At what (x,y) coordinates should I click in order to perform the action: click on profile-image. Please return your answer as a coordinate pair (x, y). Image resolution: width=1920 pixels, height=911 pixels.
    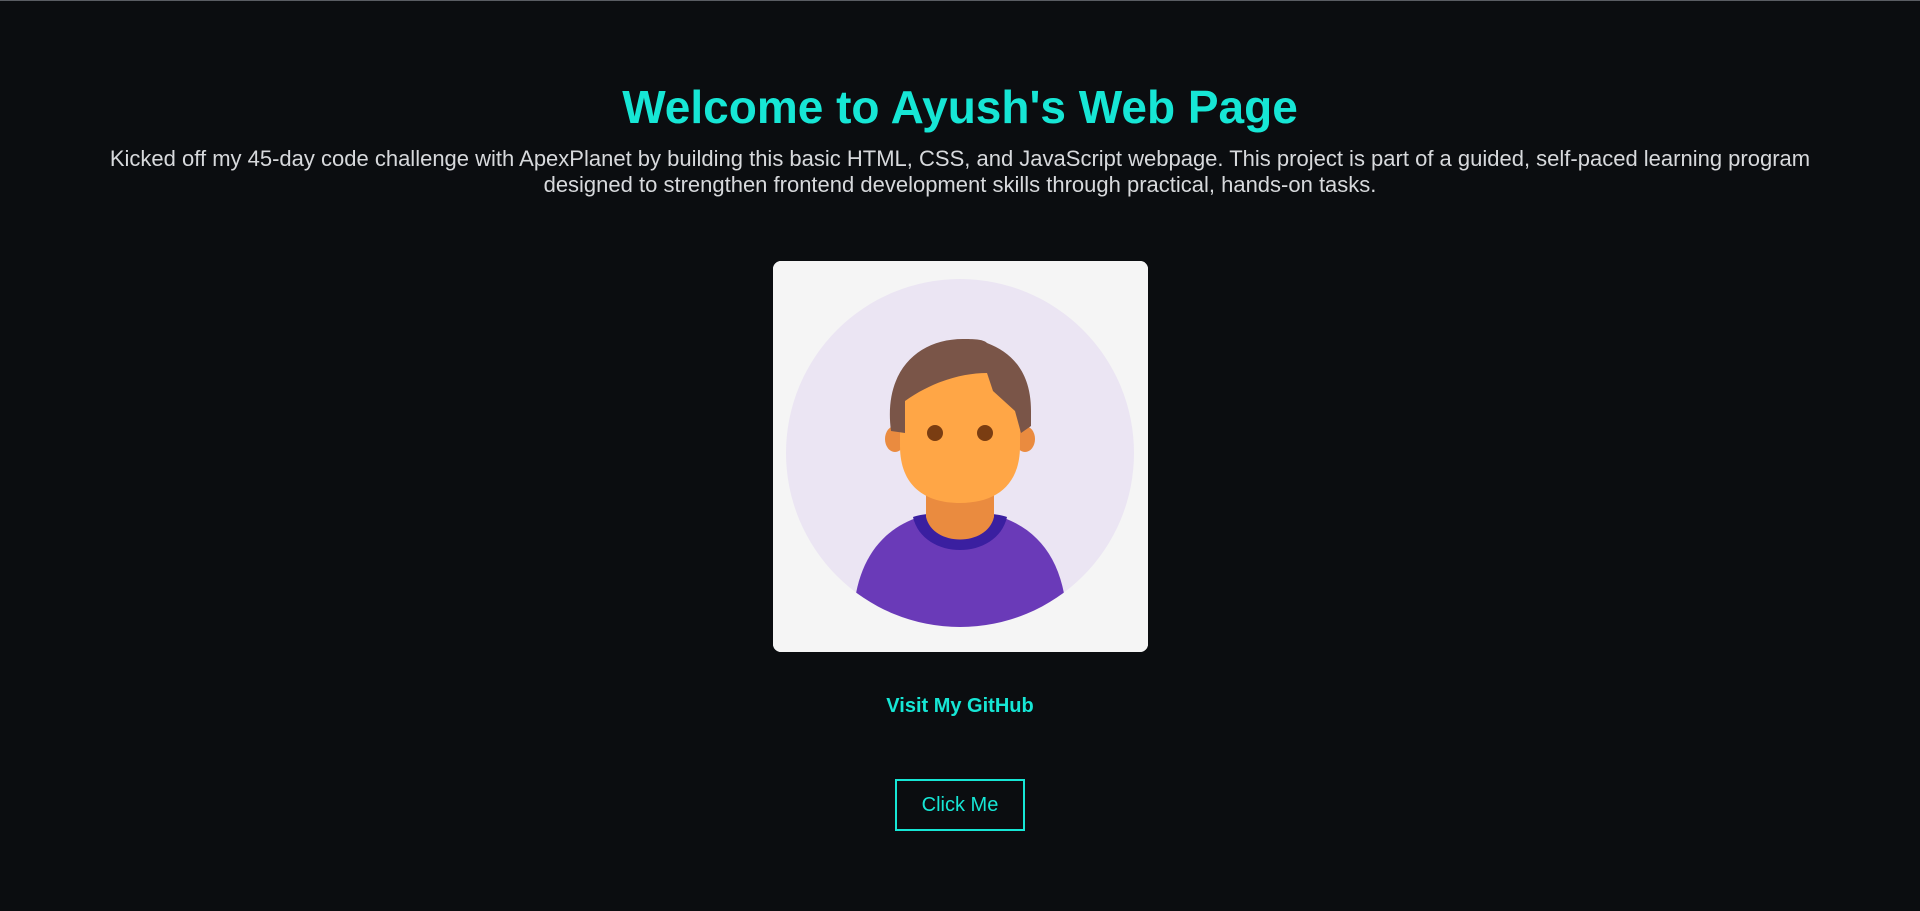
    Looking at the image, I should click on (960, 456).